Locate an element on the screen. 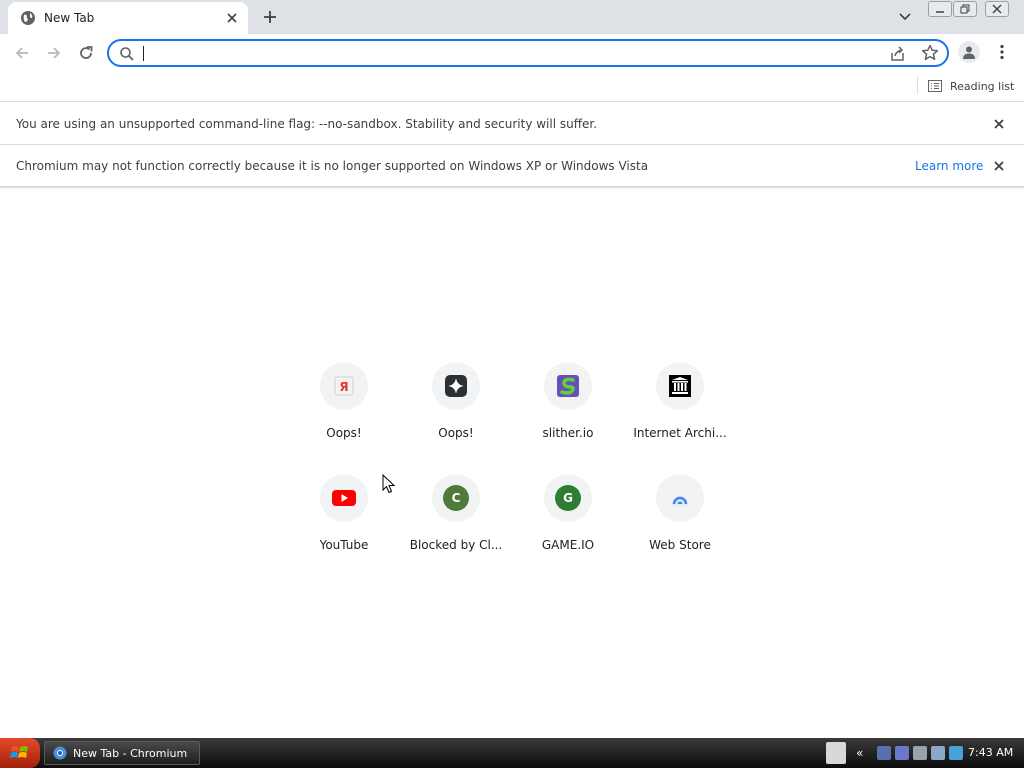  security-icon is located at coordinates (956, 753).